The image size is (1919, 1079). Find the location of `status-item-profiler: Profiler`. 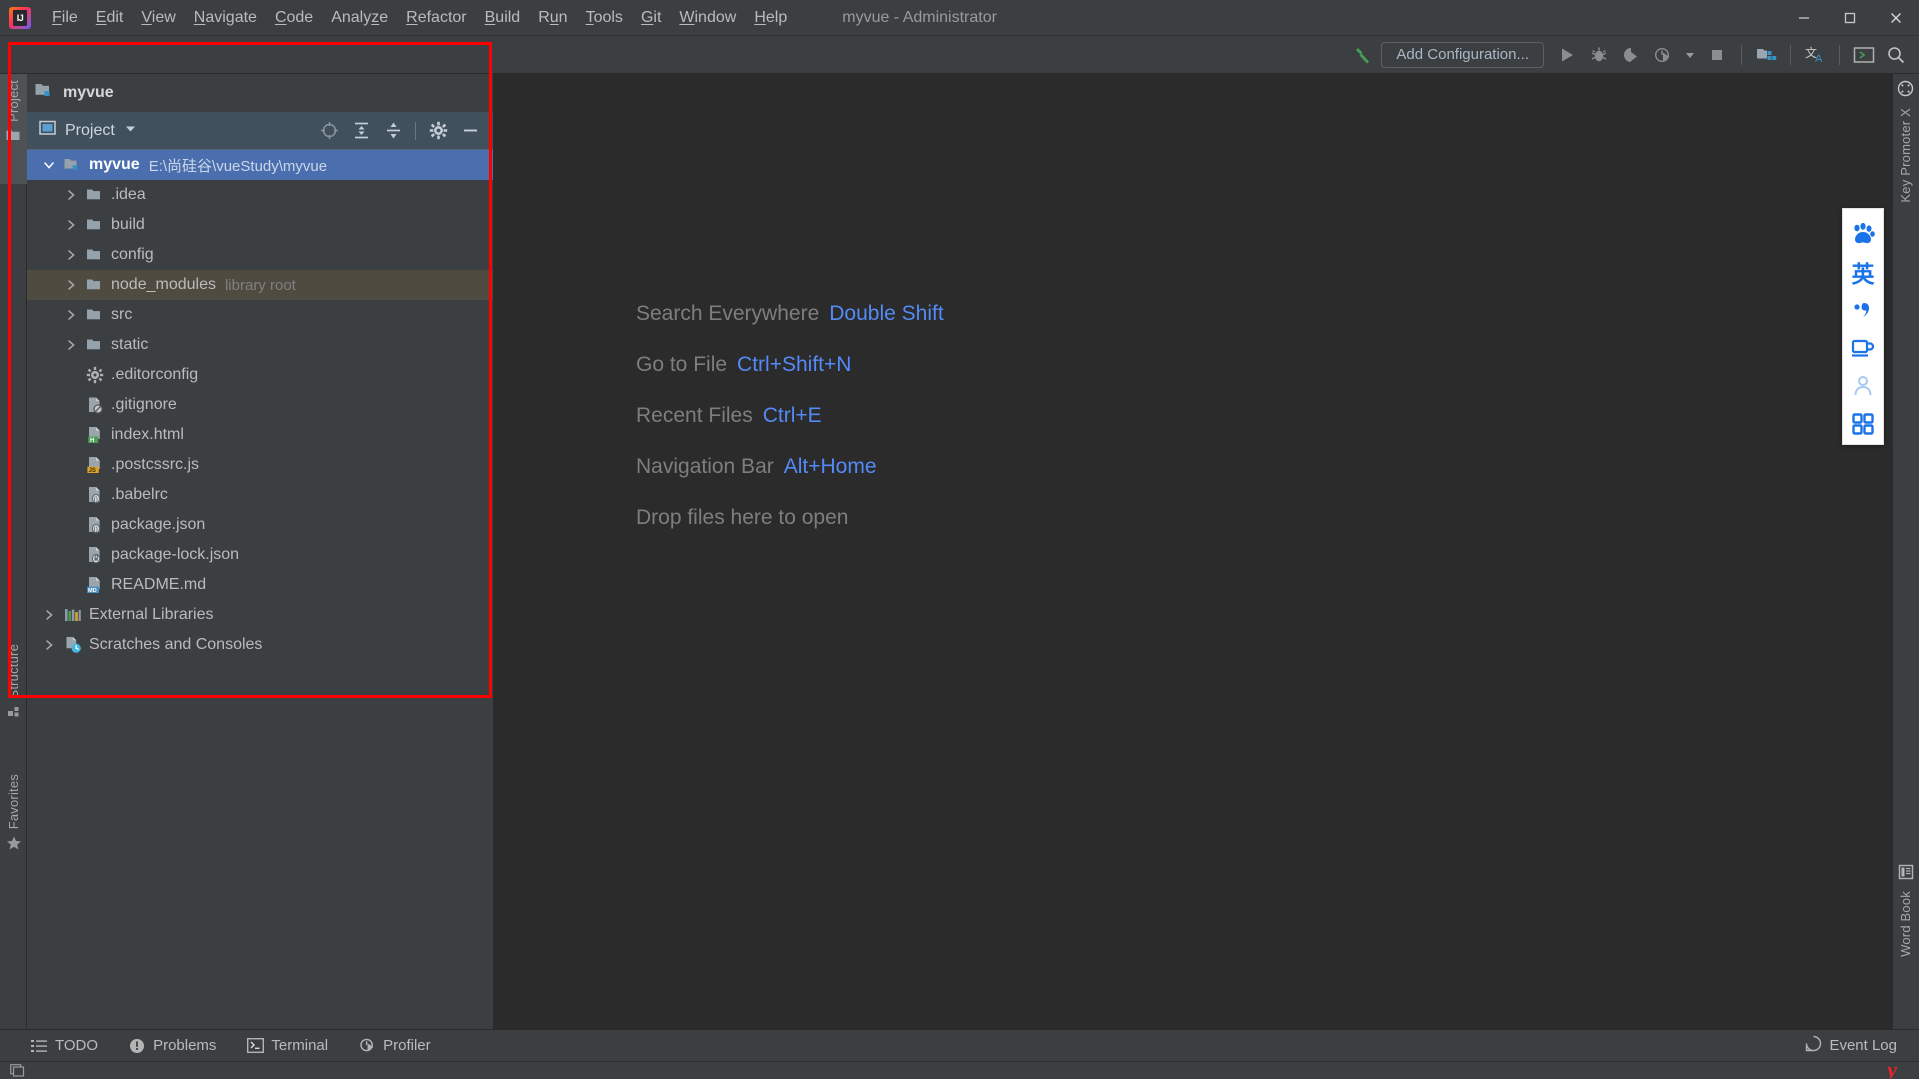

status-item-profiler: Profiler is located at coordinates (394, 1046).